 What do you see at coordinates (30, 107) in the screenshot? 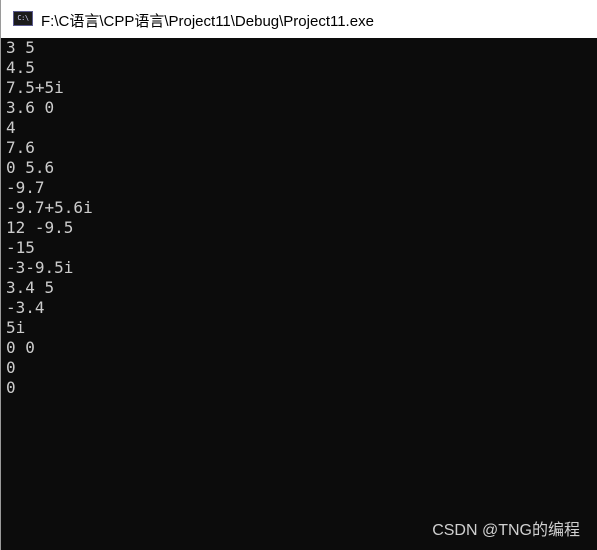
I see `console-line: 3.6 0` at bounding box center [30, 107].